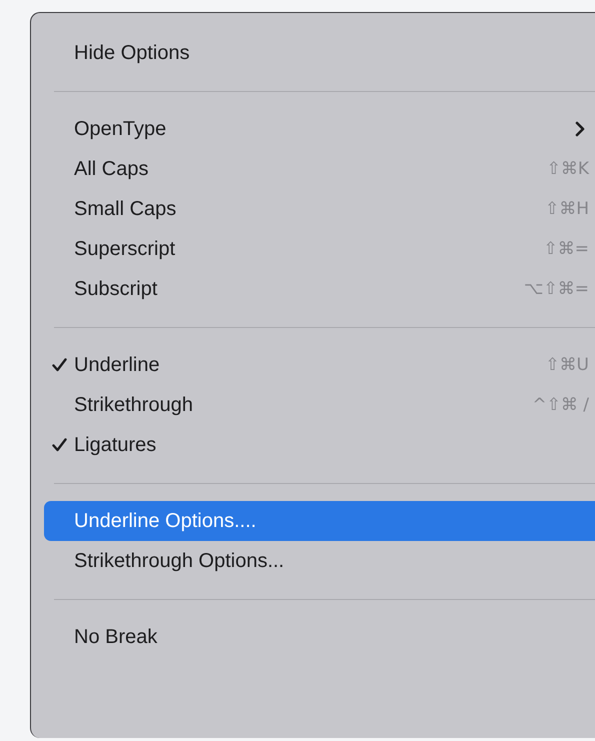 The height and width of the screenshot is (741, 595). I want to click on menu-item: Small Caps ⇧⌘H, so click(319, 209).